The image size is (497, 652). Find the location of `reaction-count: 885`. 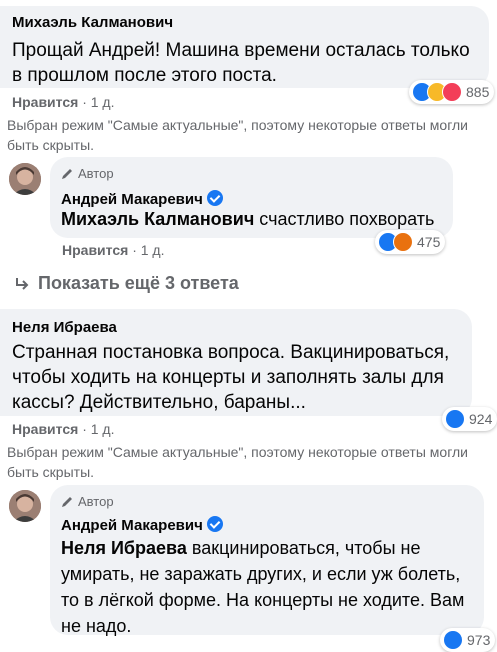

reaction-count: 885 is located at coordinates (452, 92).